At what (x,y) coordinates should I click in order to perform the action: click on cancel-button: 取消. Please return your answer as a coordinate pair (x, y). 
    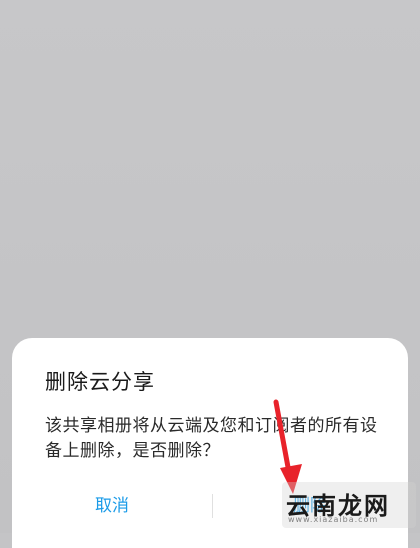
    Looking at the image, I should click on (112, 506).